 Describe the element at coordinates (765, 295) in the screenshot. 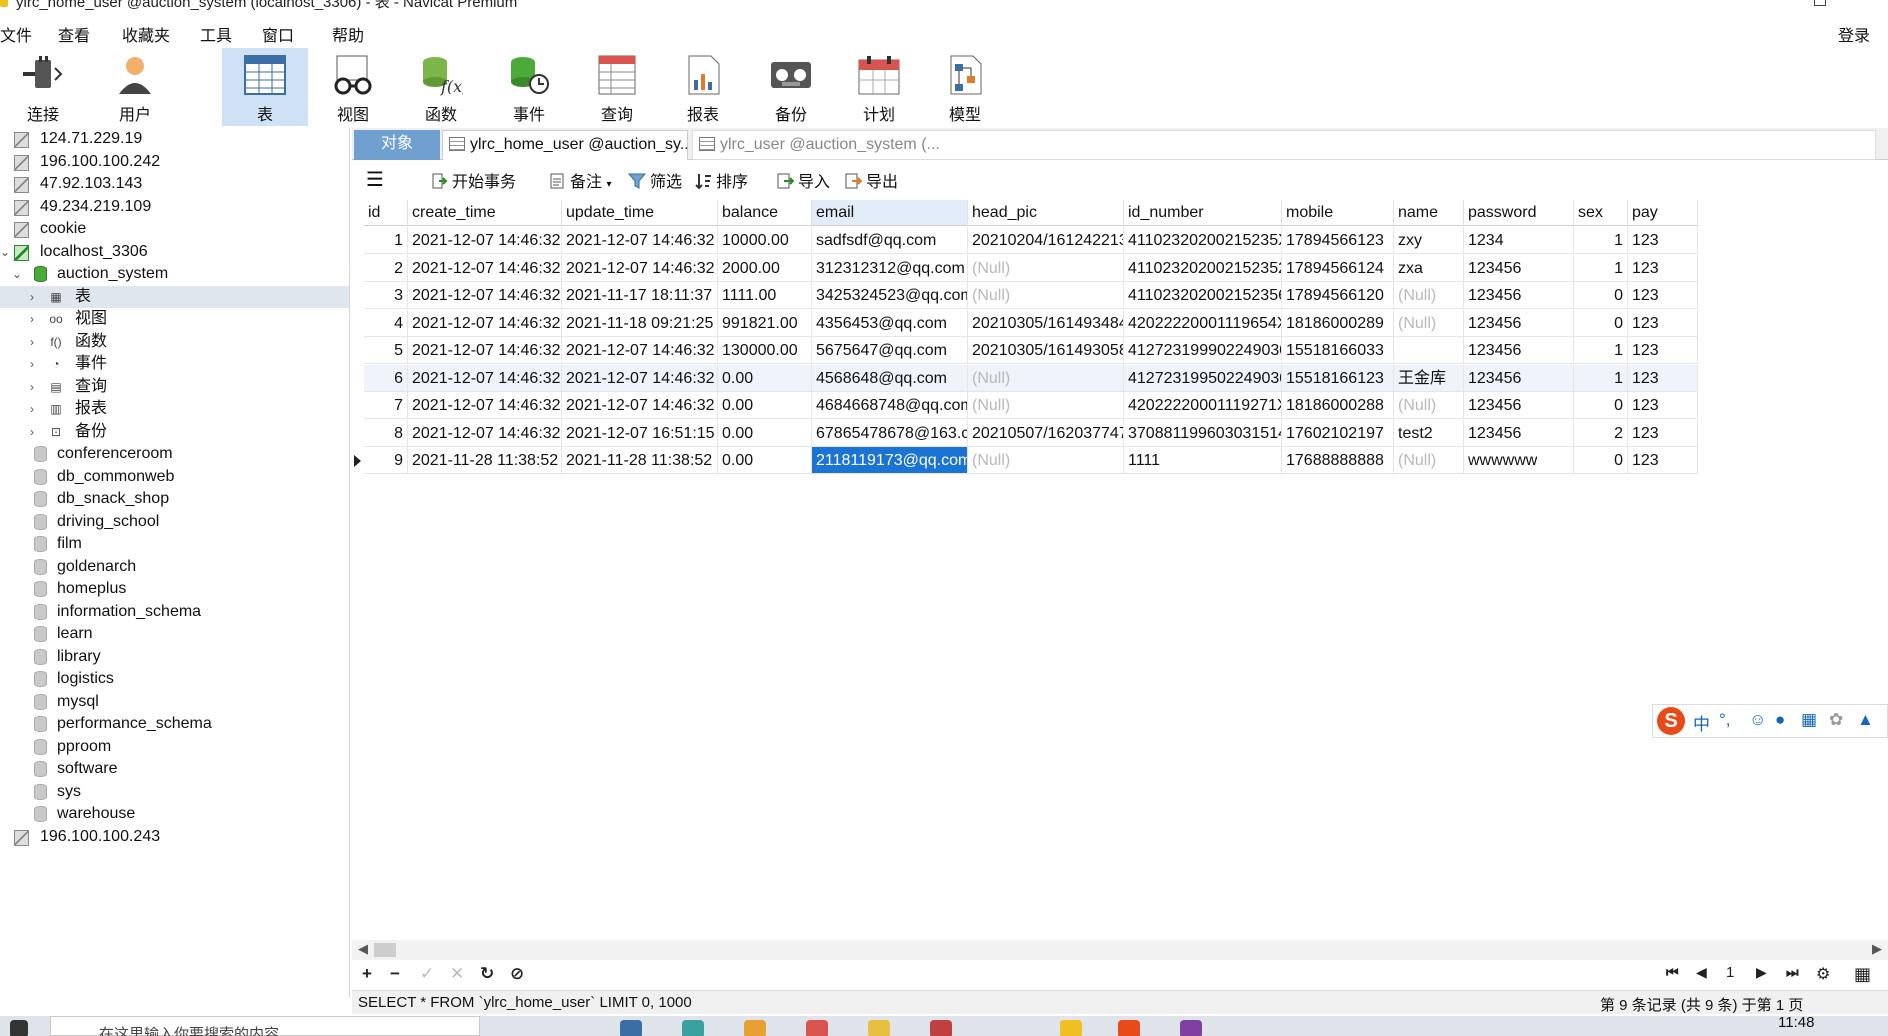

I see `cell-balance: 1111.00` at that location.